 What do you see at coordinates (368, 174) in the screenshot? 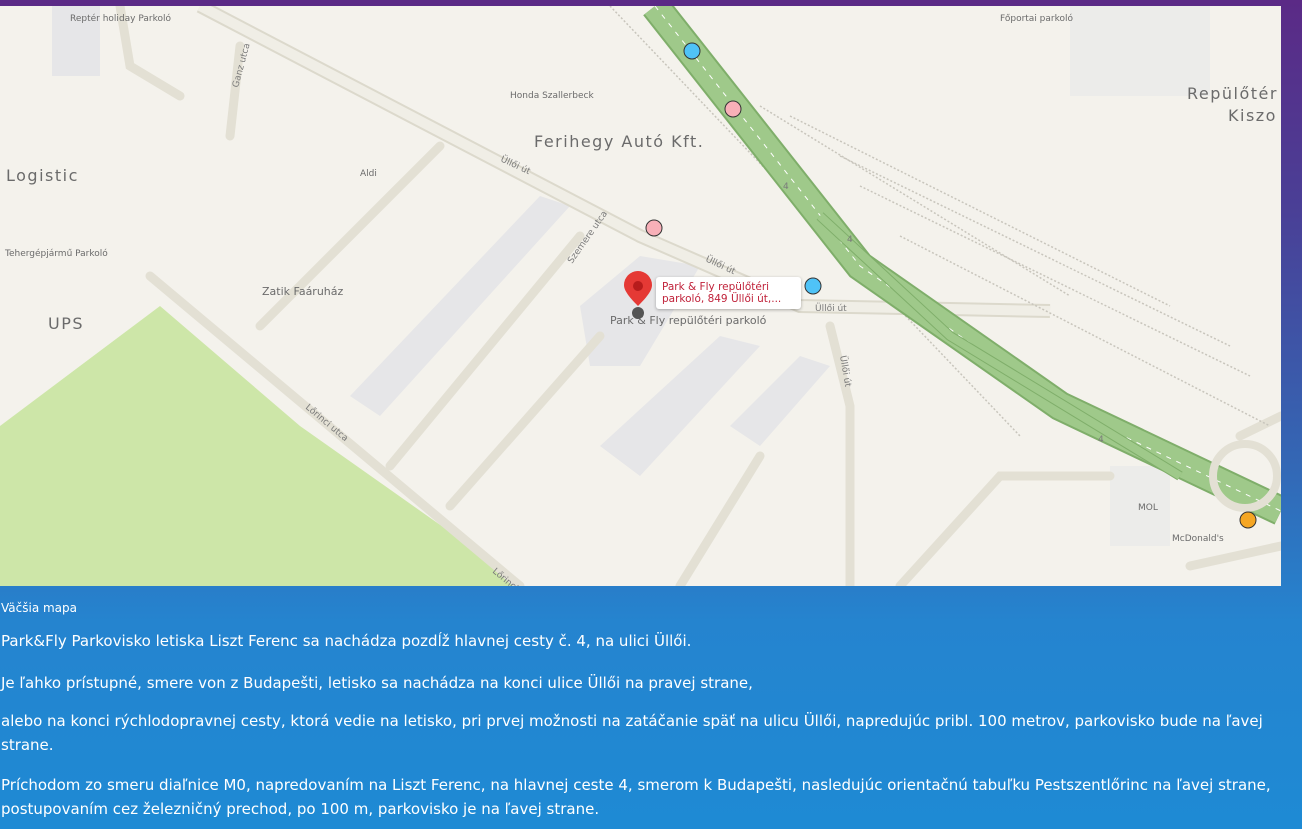
I see `label-aldi: Aldi` at bounding box center [368, 174].